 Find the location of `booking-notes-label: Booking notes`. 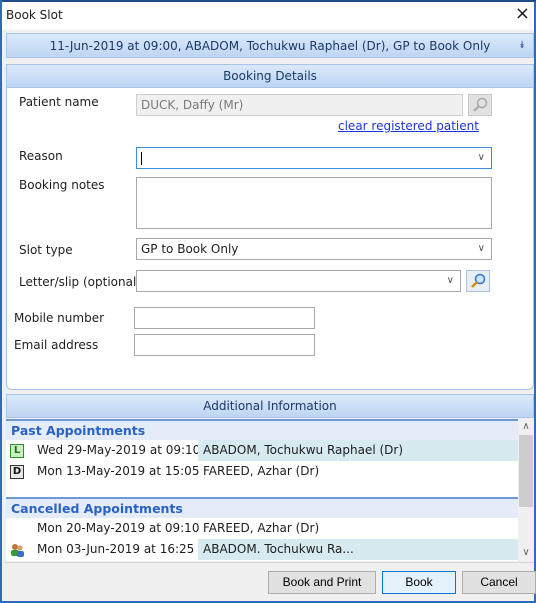

booking-notes-label: Booking notes is located at coordinates (62, 185).